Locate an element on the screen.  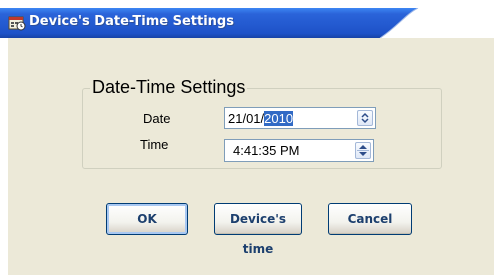
date-picker: 21/01/2010 is located at coordinates (300, 118).